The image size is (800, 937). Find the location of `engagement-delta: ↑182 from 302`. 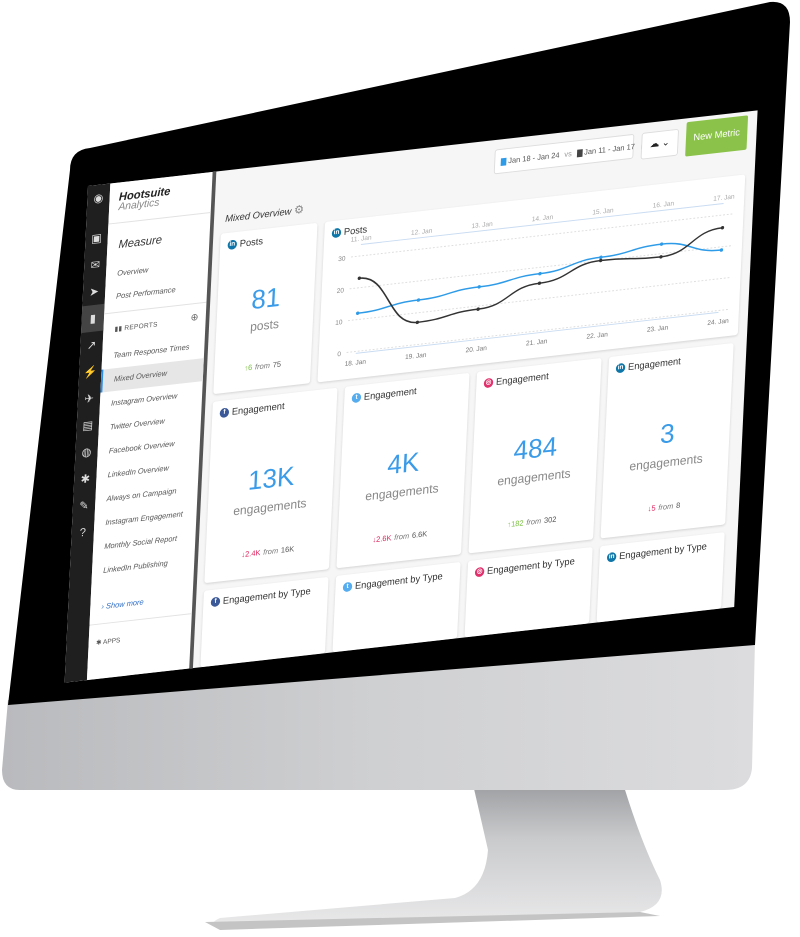

engagement-delta: ↑182 from 302 is located at coordinates (532, 522).